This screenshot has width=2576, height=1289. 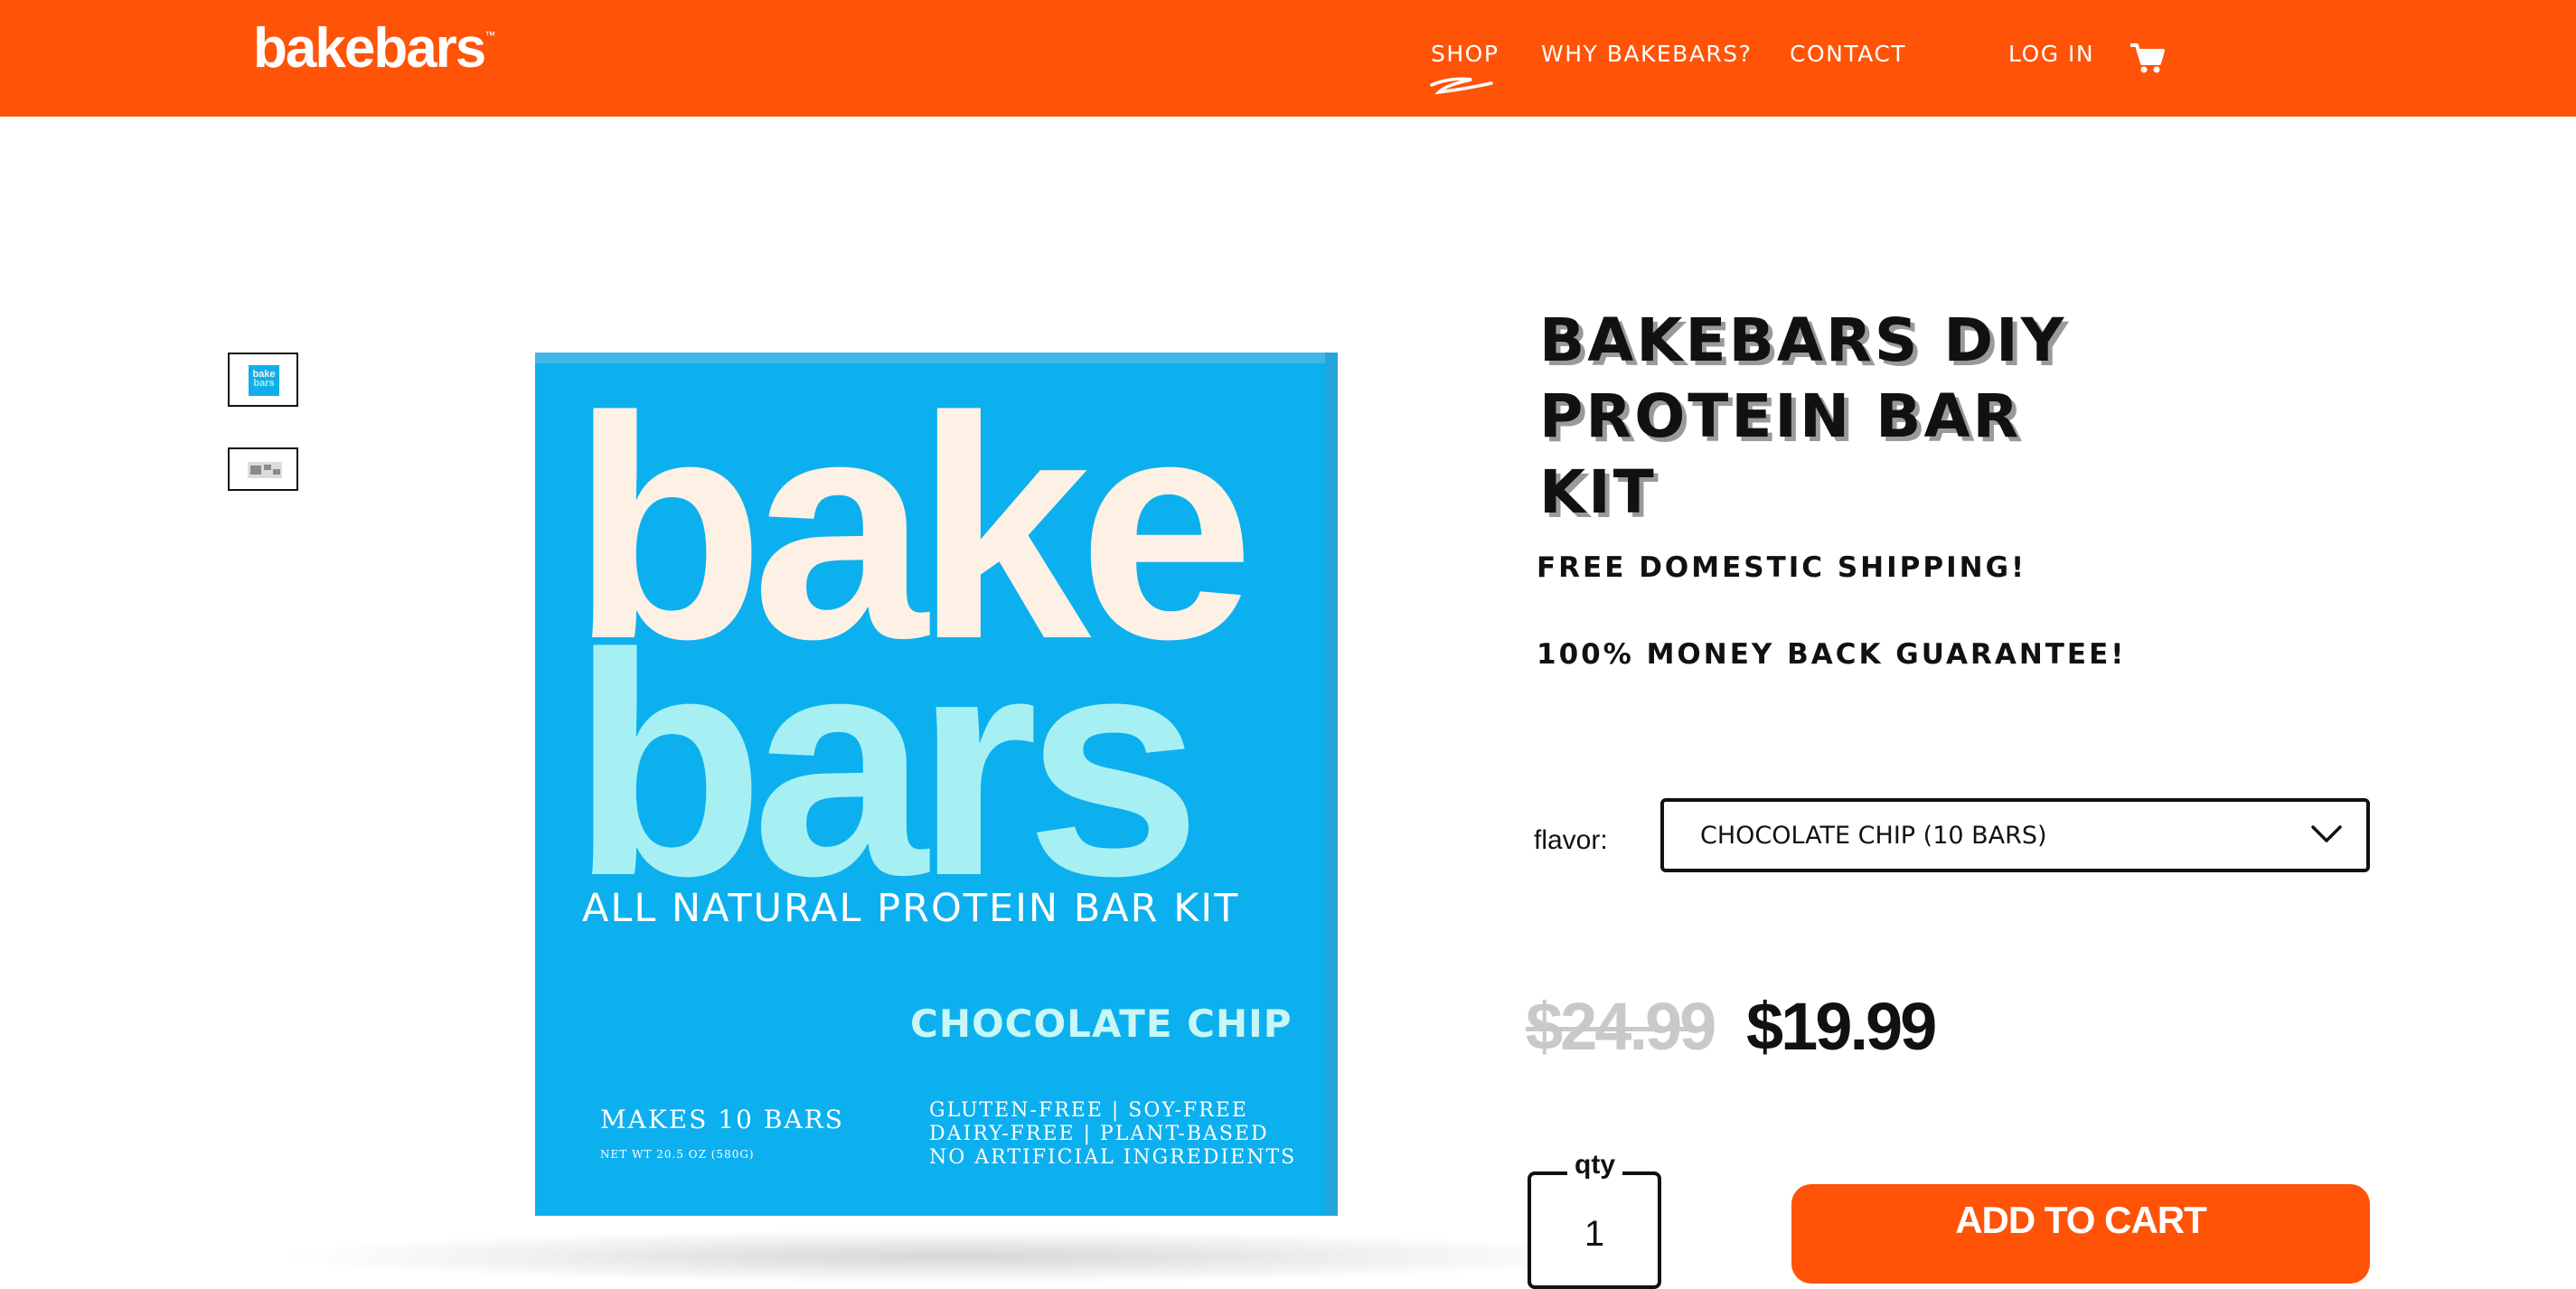 I want to click on flavor-selected-value: CHOCOLATE CHIP (10 BARS), so click(x=1873, y=836).